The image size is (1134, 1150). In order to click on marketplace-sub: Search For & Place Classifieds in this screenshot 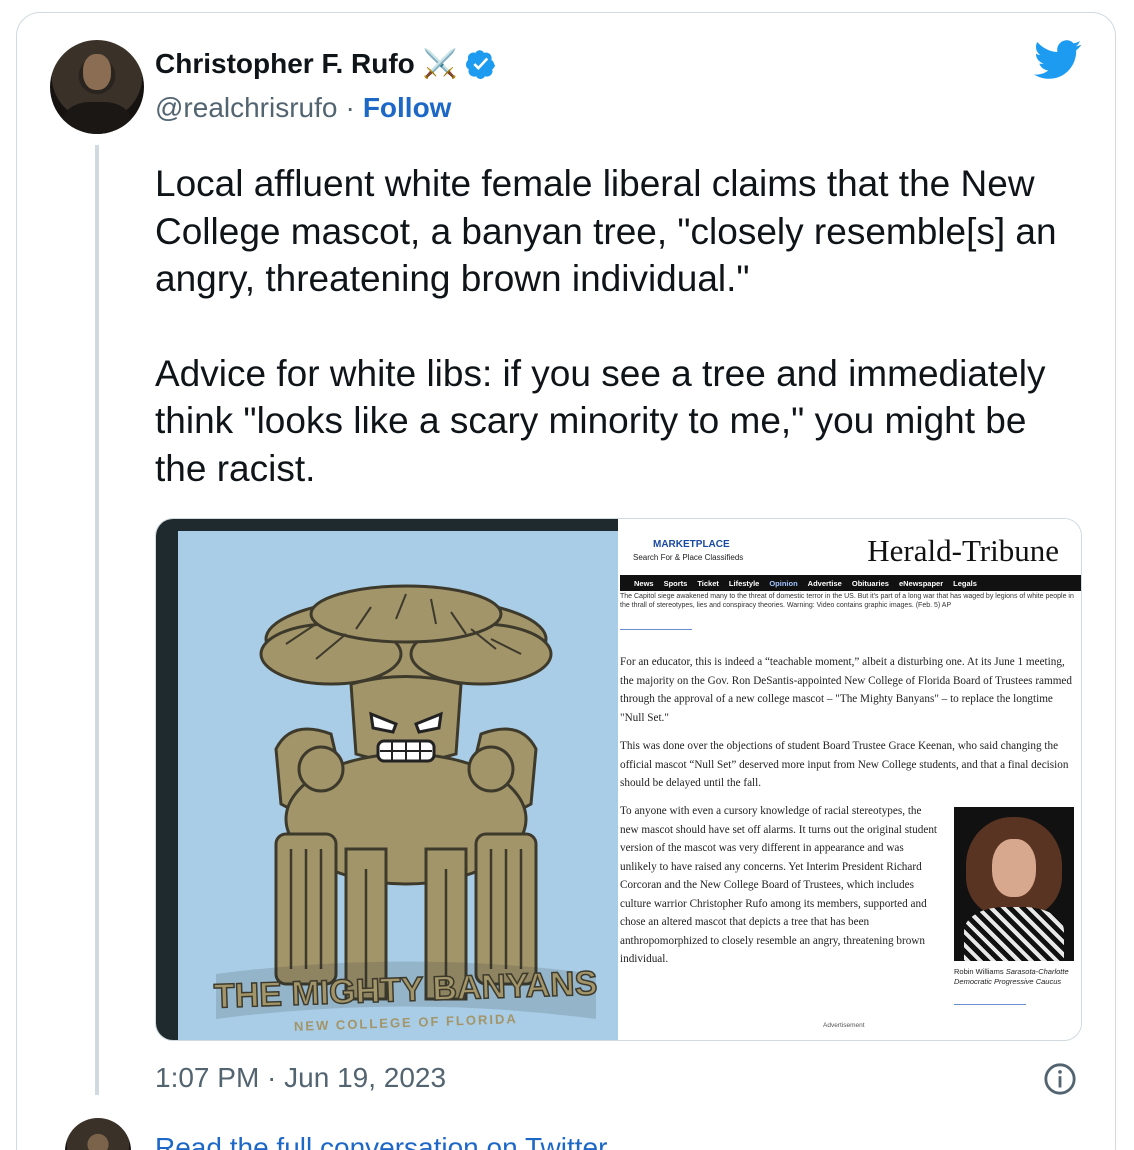, I will do `click(688, 557)`.